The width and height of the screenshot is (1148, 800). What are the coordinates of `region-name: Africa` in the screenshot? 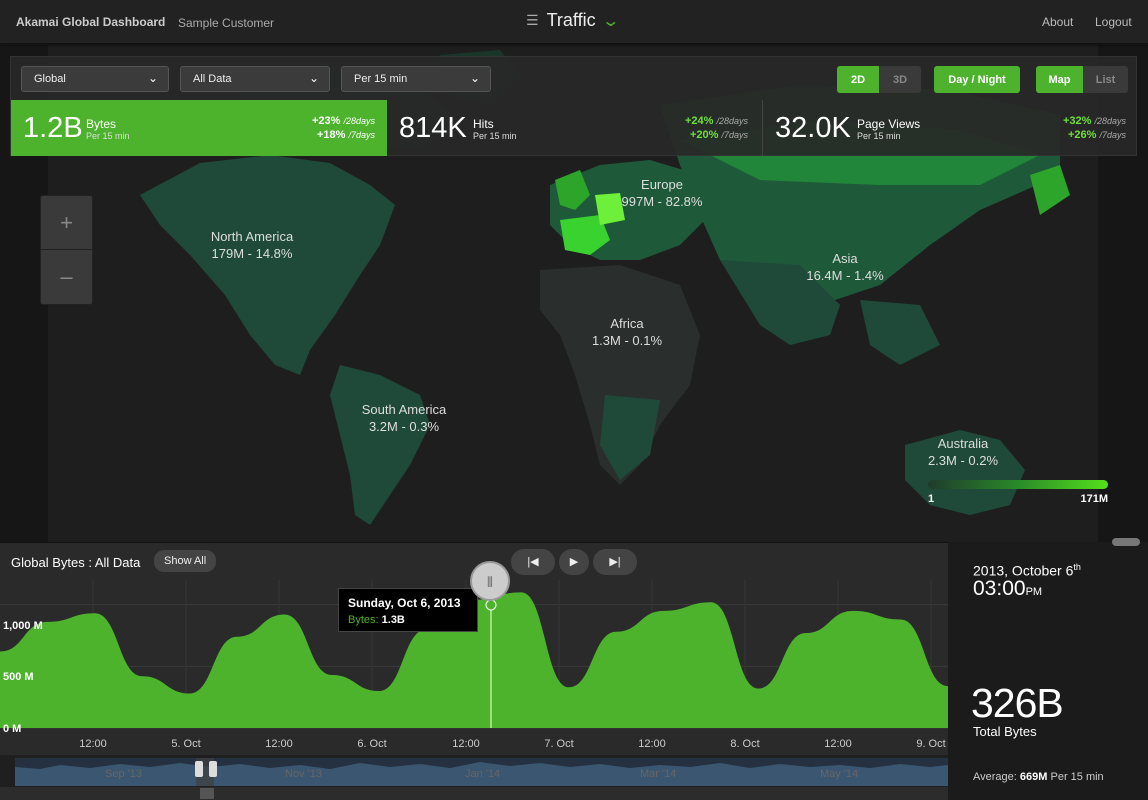 It's located at (627, 323).